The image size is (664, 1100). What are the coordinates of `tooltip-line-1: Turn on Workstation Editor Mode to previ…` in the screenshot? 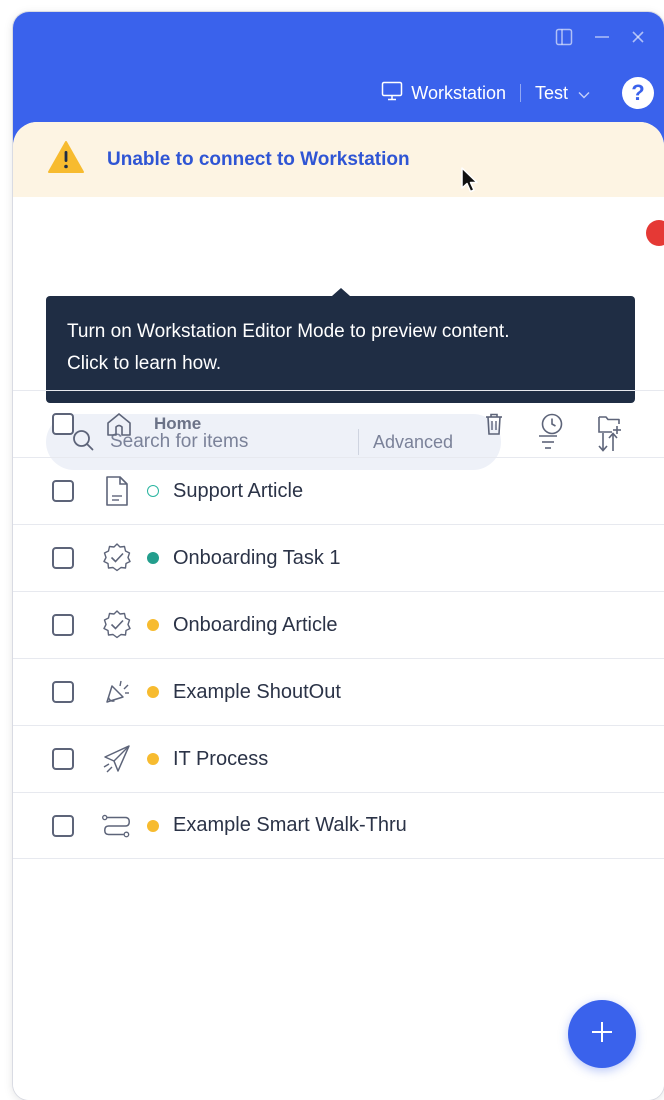 It's located at (288, 331).